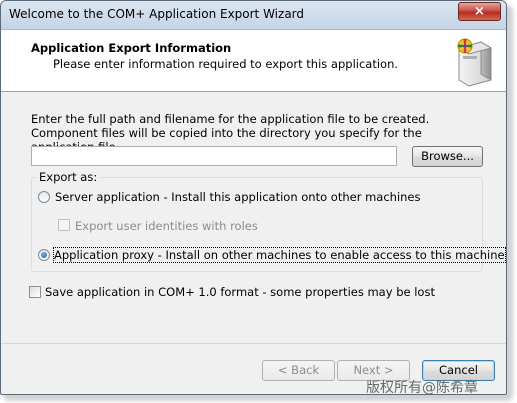 The height and width of the screenshot is (403, 517). What do you see at coordinates (298, 370) in the screenshot?
I see `back-button: < Back` at bounding box center [298, 370].